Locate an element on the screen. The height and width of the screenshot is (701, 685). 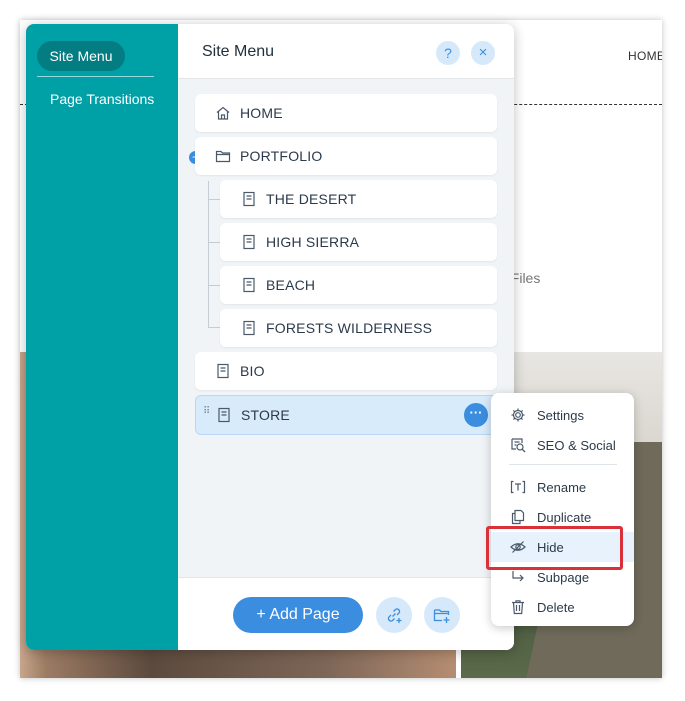
page-label: STORE is located at coordinates (265, 415).